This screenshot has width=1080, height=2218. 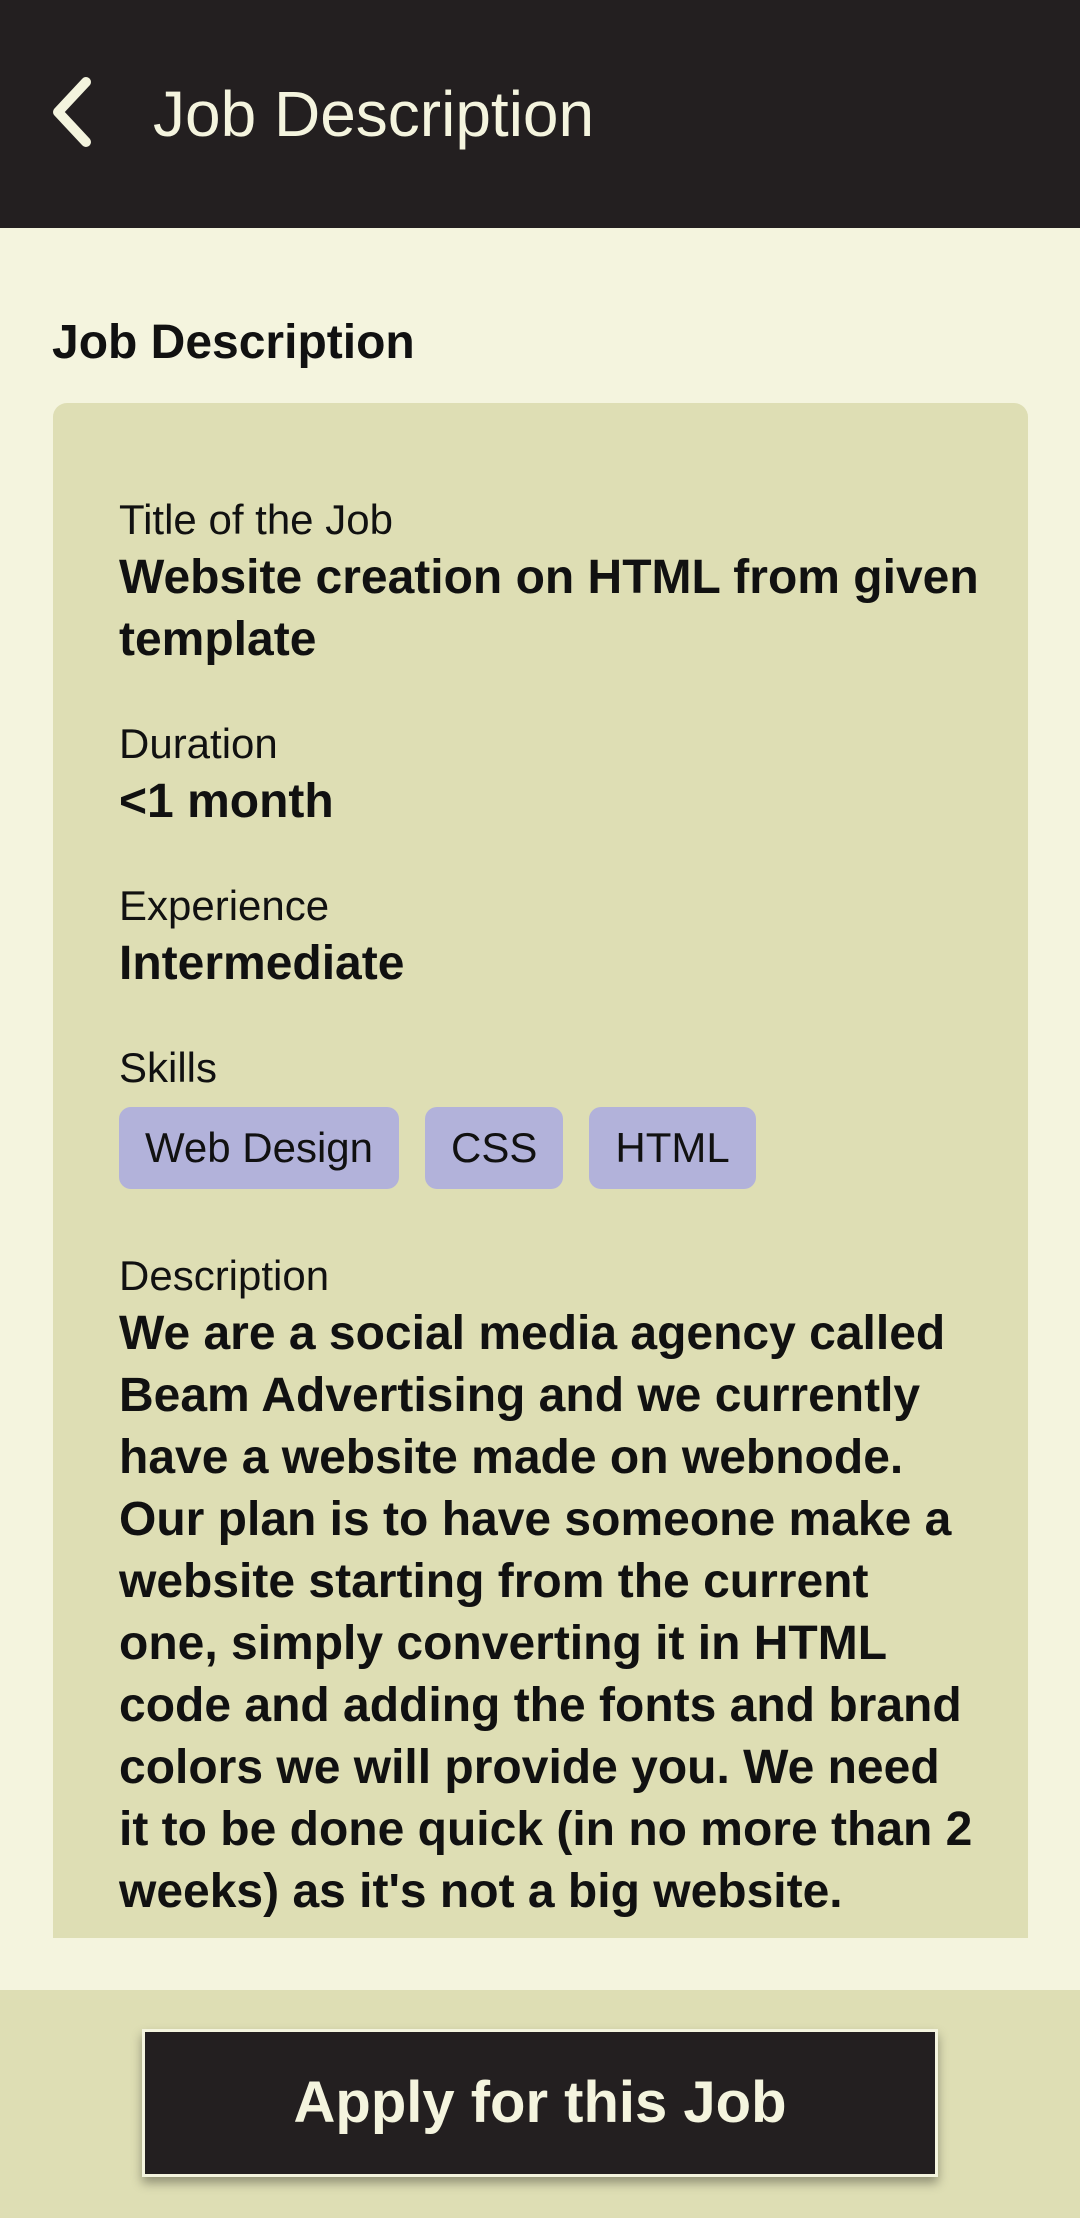 What do you see at coordinates (262, 963) in the screenshot?
I see `experience-value: Intermediate` at bounding box center [262, 963].